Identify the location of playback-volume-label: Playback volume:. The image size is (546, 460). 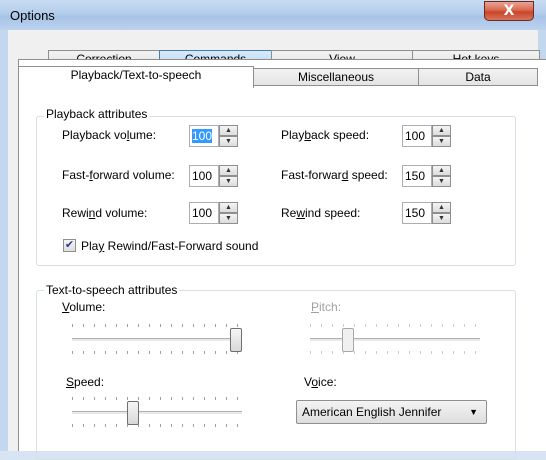
(109, 135).